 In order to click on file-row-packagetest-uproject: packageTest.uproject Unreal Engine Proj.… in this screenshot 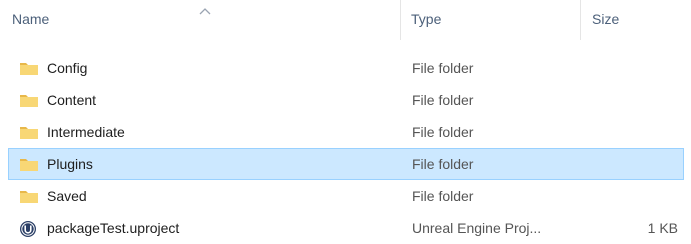, I will do `click(345, 228)`.